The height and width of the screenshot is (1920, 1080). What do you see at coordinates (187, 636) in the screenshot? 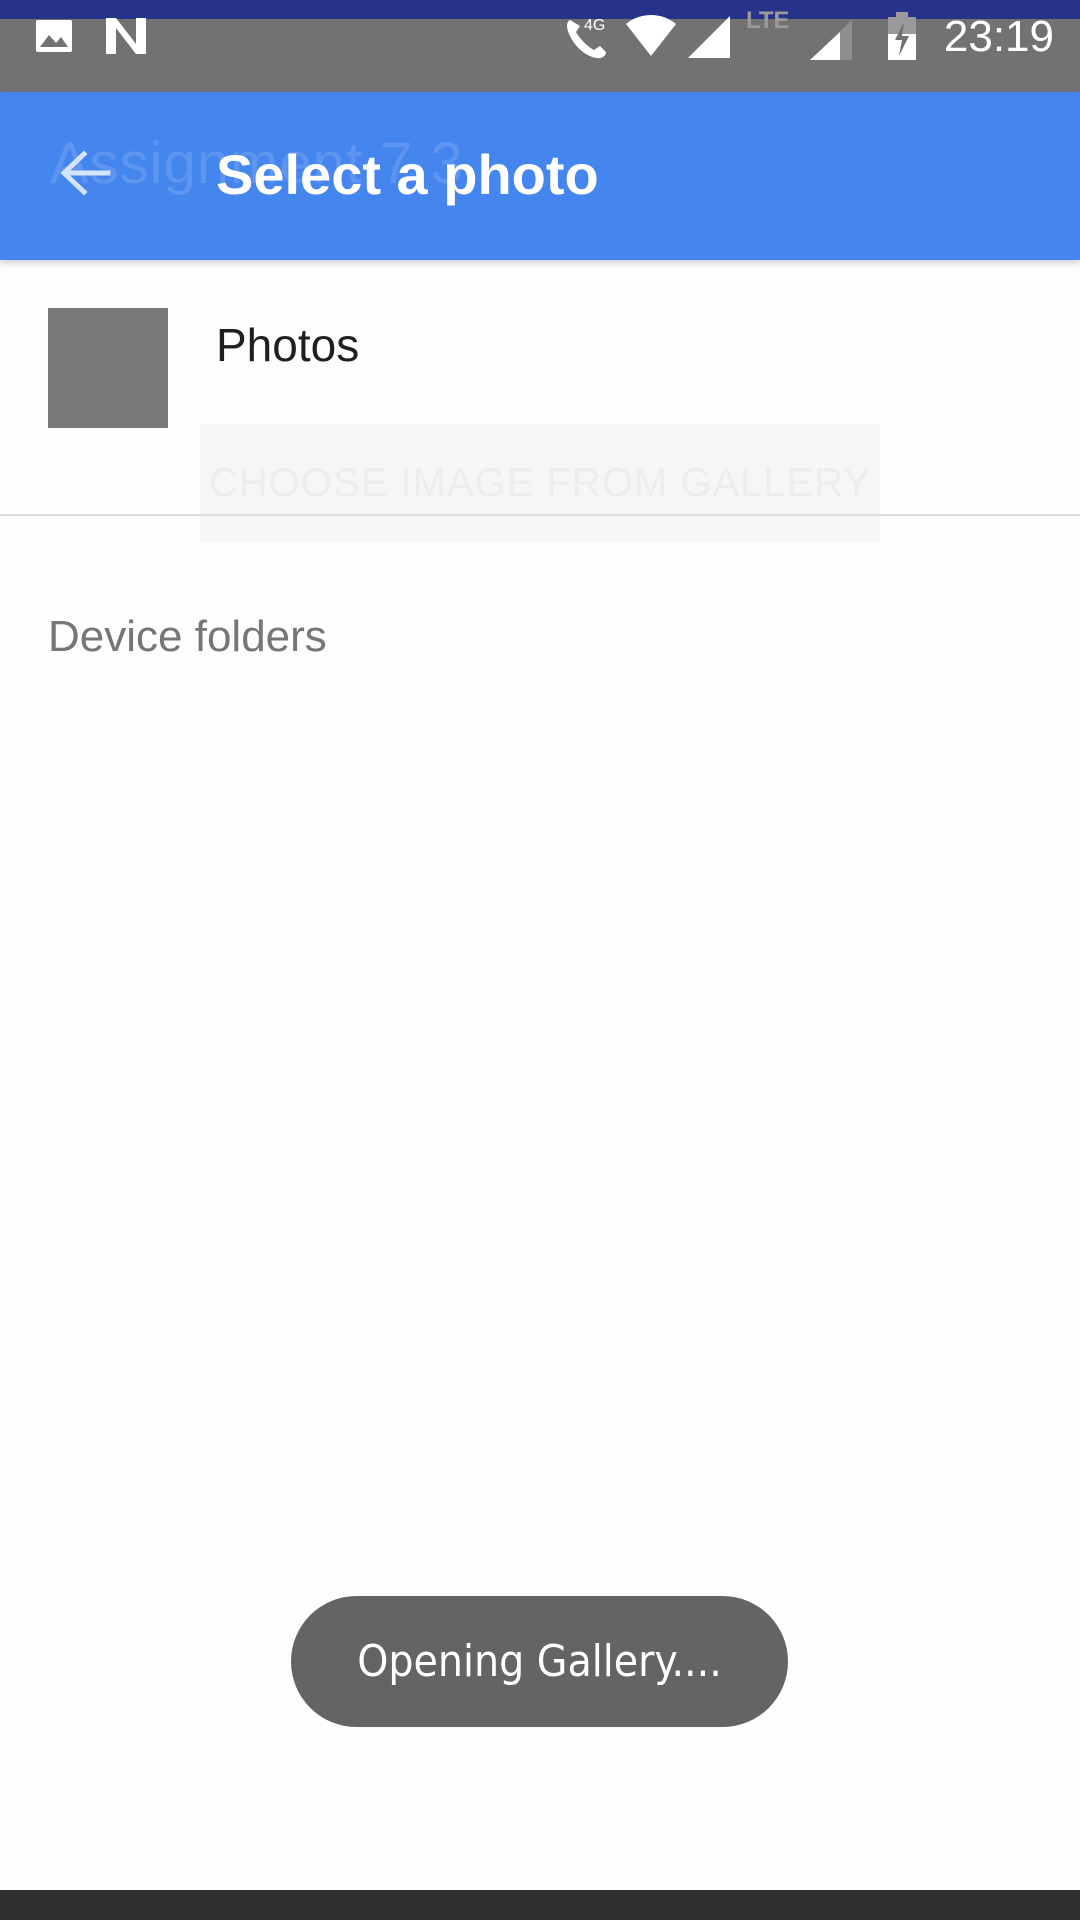
I see `device-folders-header: Device folders` at bounding box center [187, 636].